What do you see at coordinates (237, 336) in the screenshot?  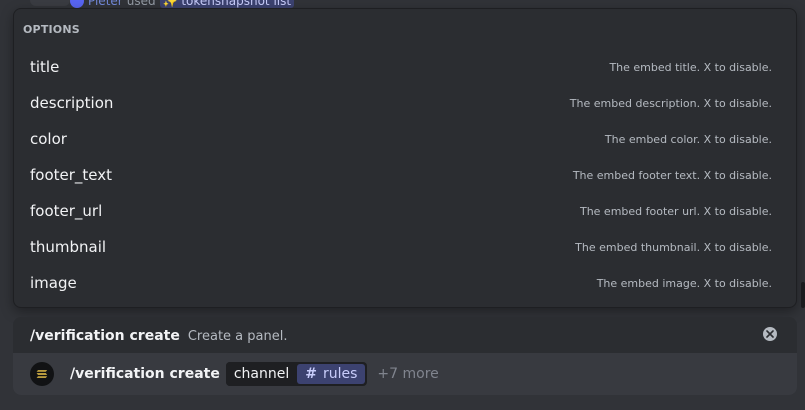 I see `command-preview-description: Create a panel.` at bounding box center [237, 336].